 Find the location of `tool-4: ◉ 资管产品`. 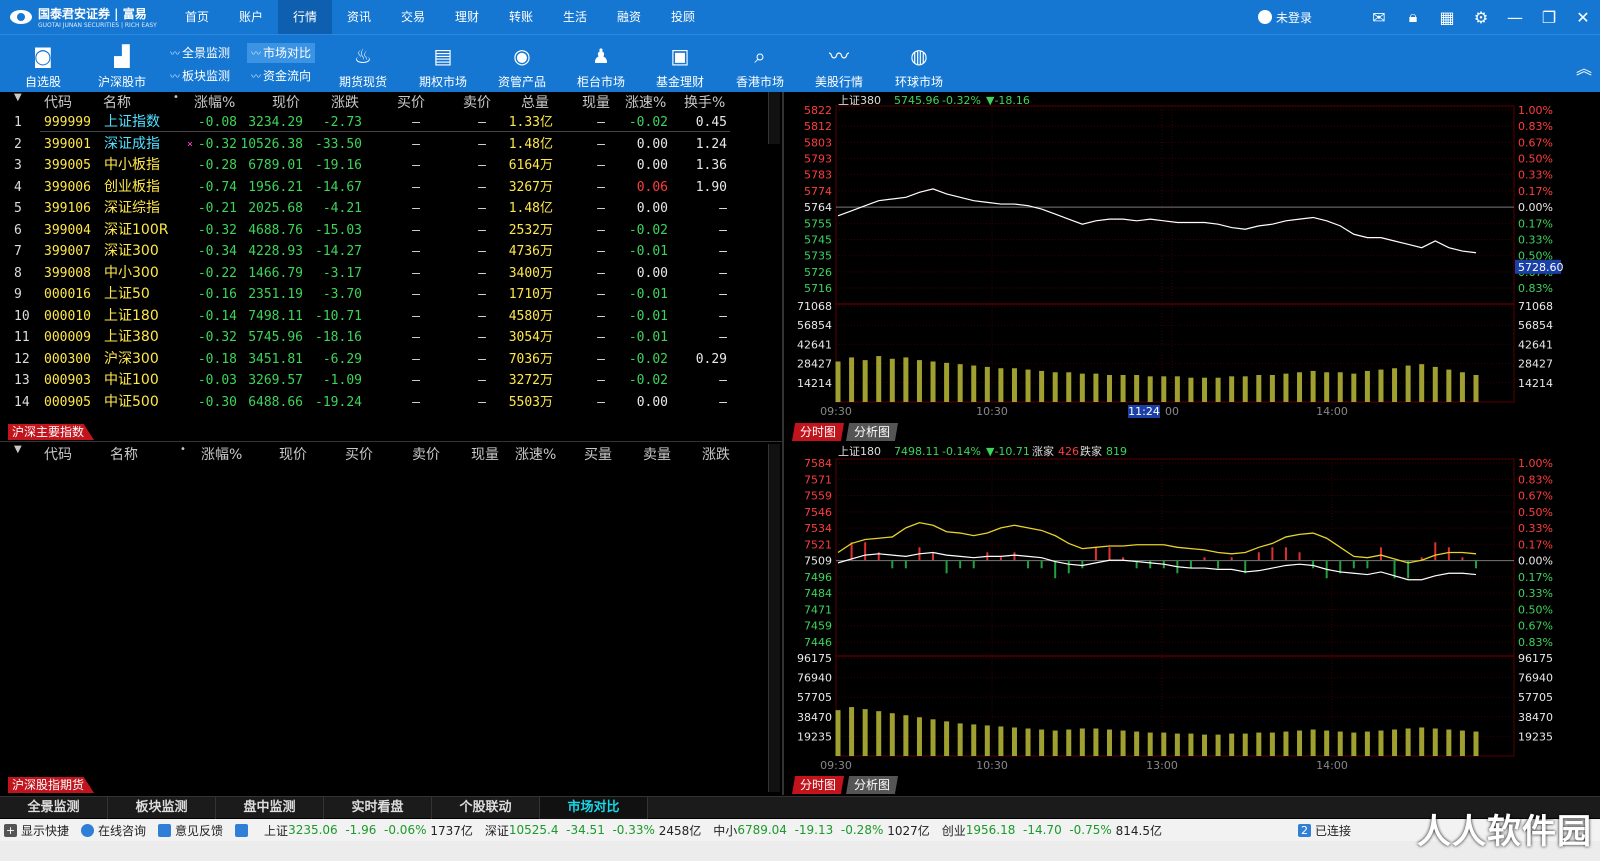

tool-4: ◉ 资管产品 is located at coordinates (522, 64).